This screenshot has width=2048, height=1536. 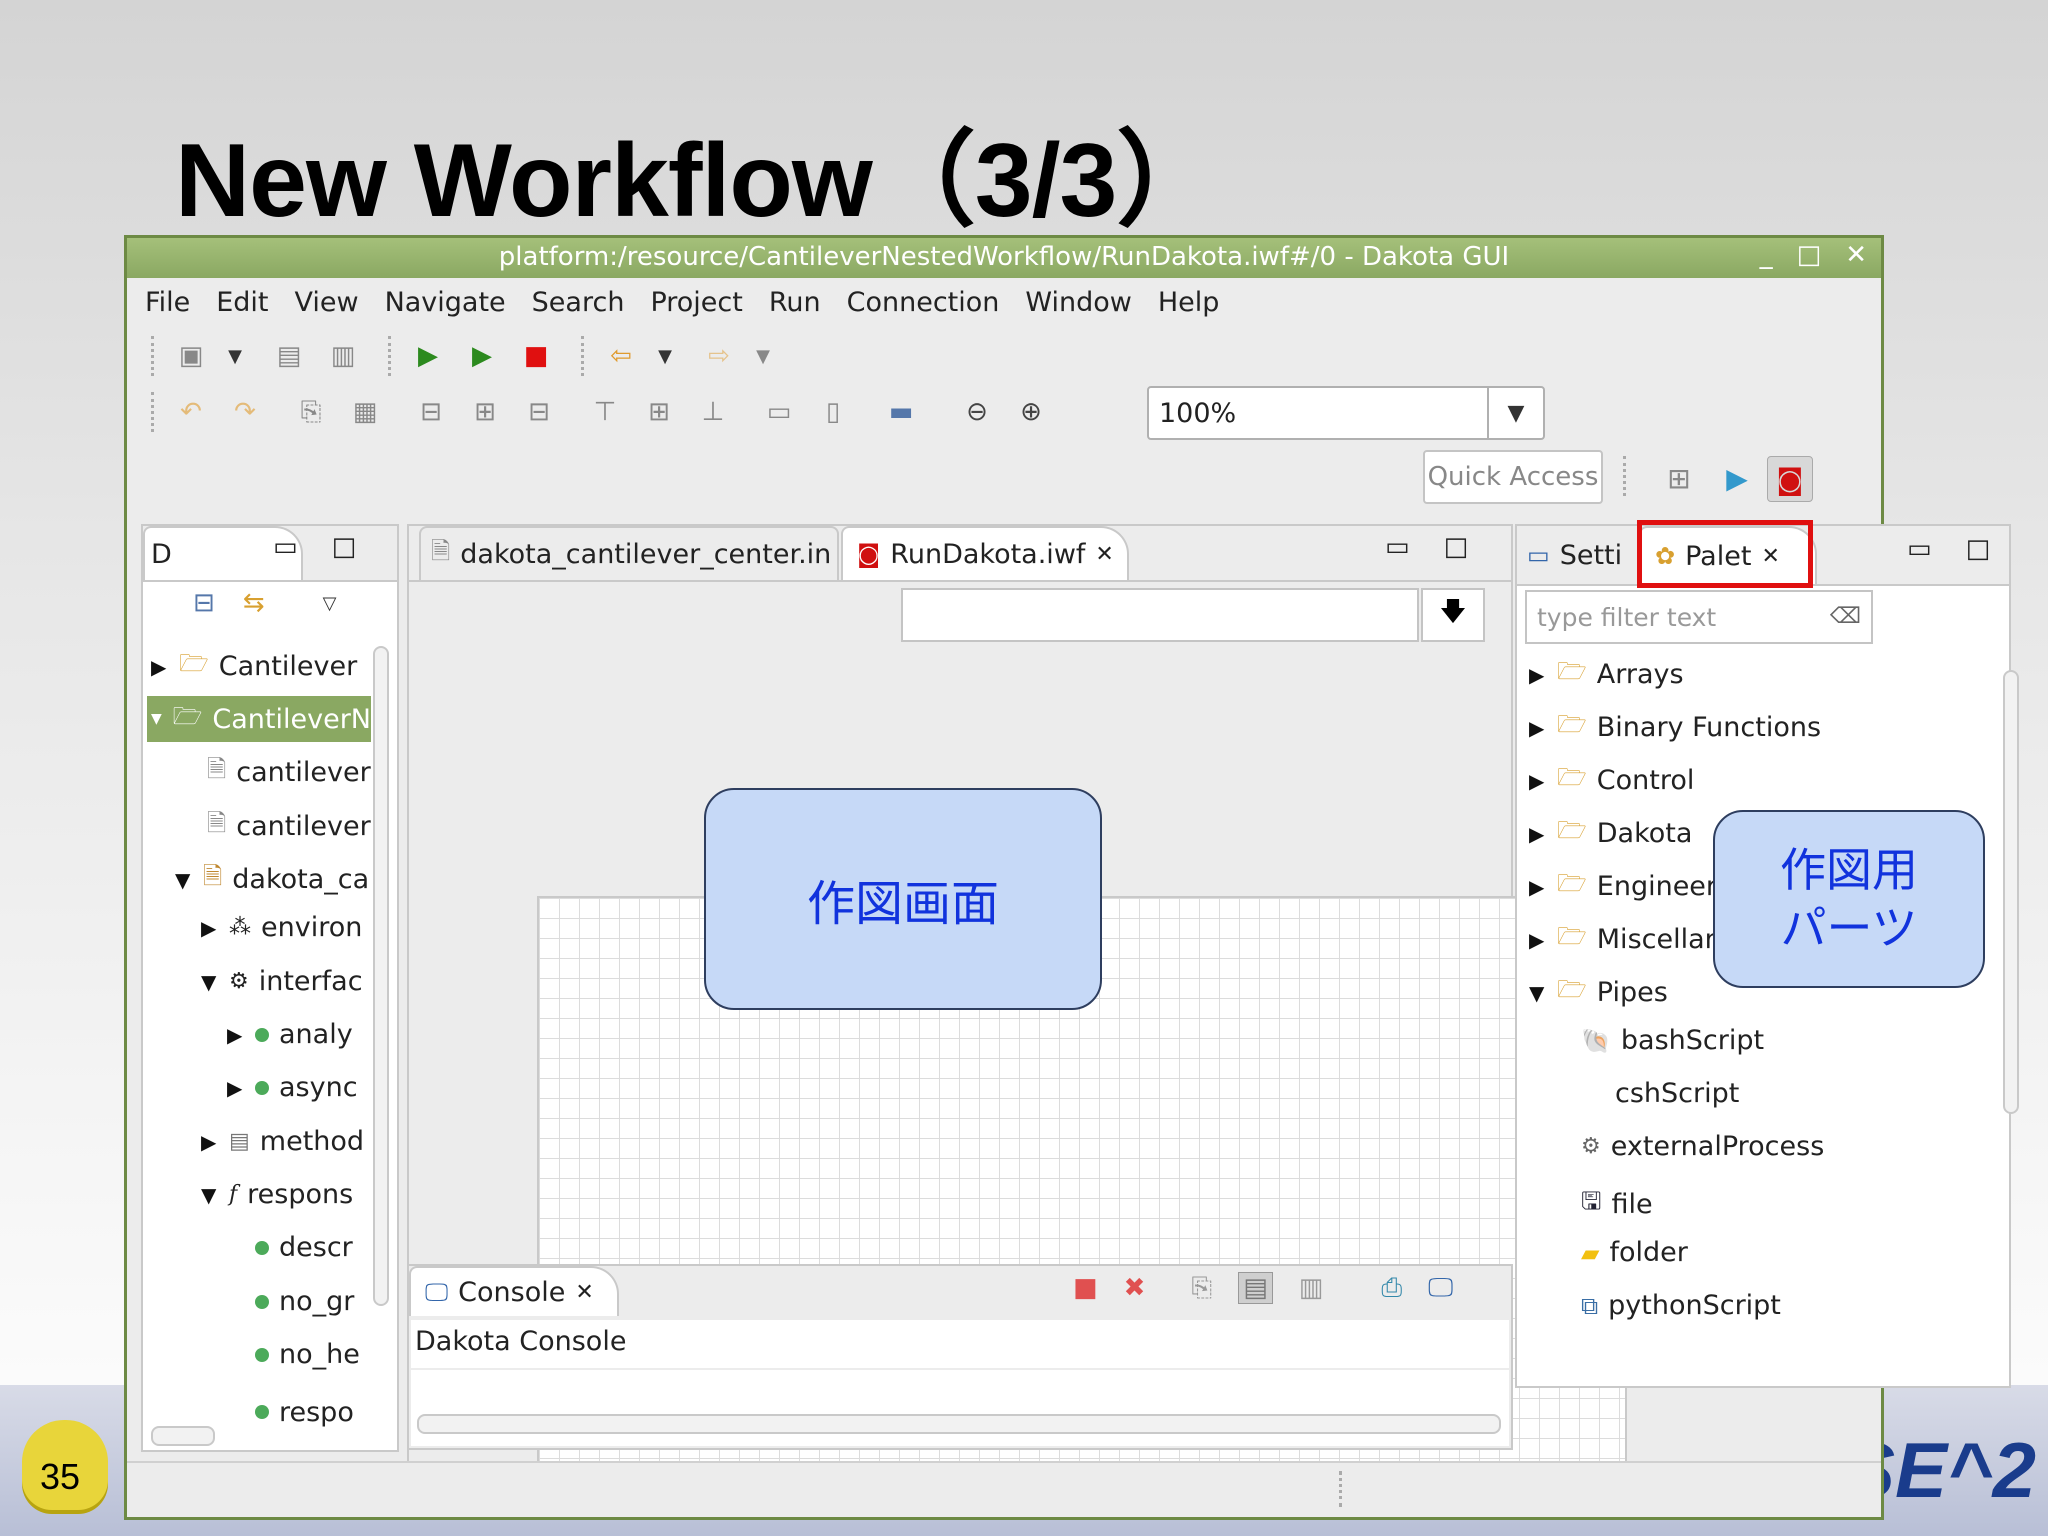 What do you see at coordinates (1617, 1204) in the screenshot?
I see `palette-tool: 🖫 file` at bounding box center [1617, 1204].